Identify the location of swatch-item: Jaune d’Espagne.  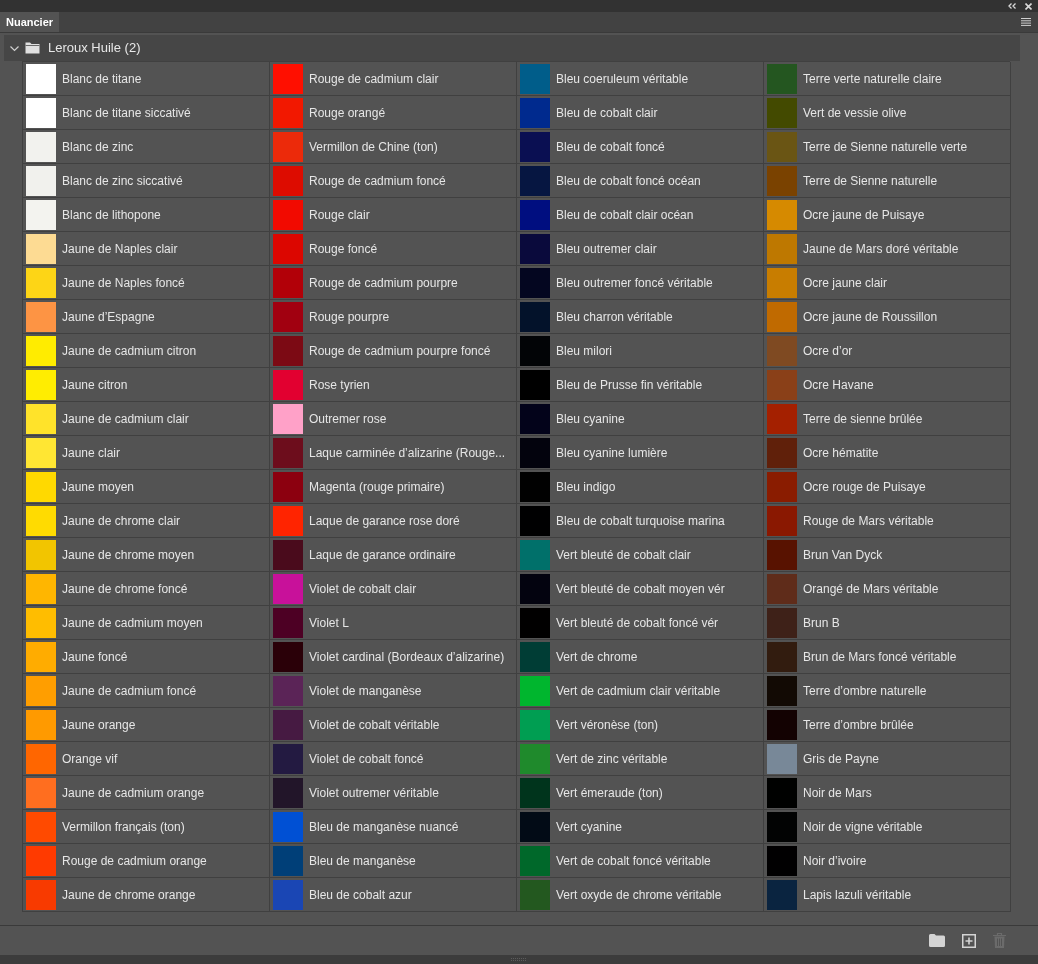
(146, 317).